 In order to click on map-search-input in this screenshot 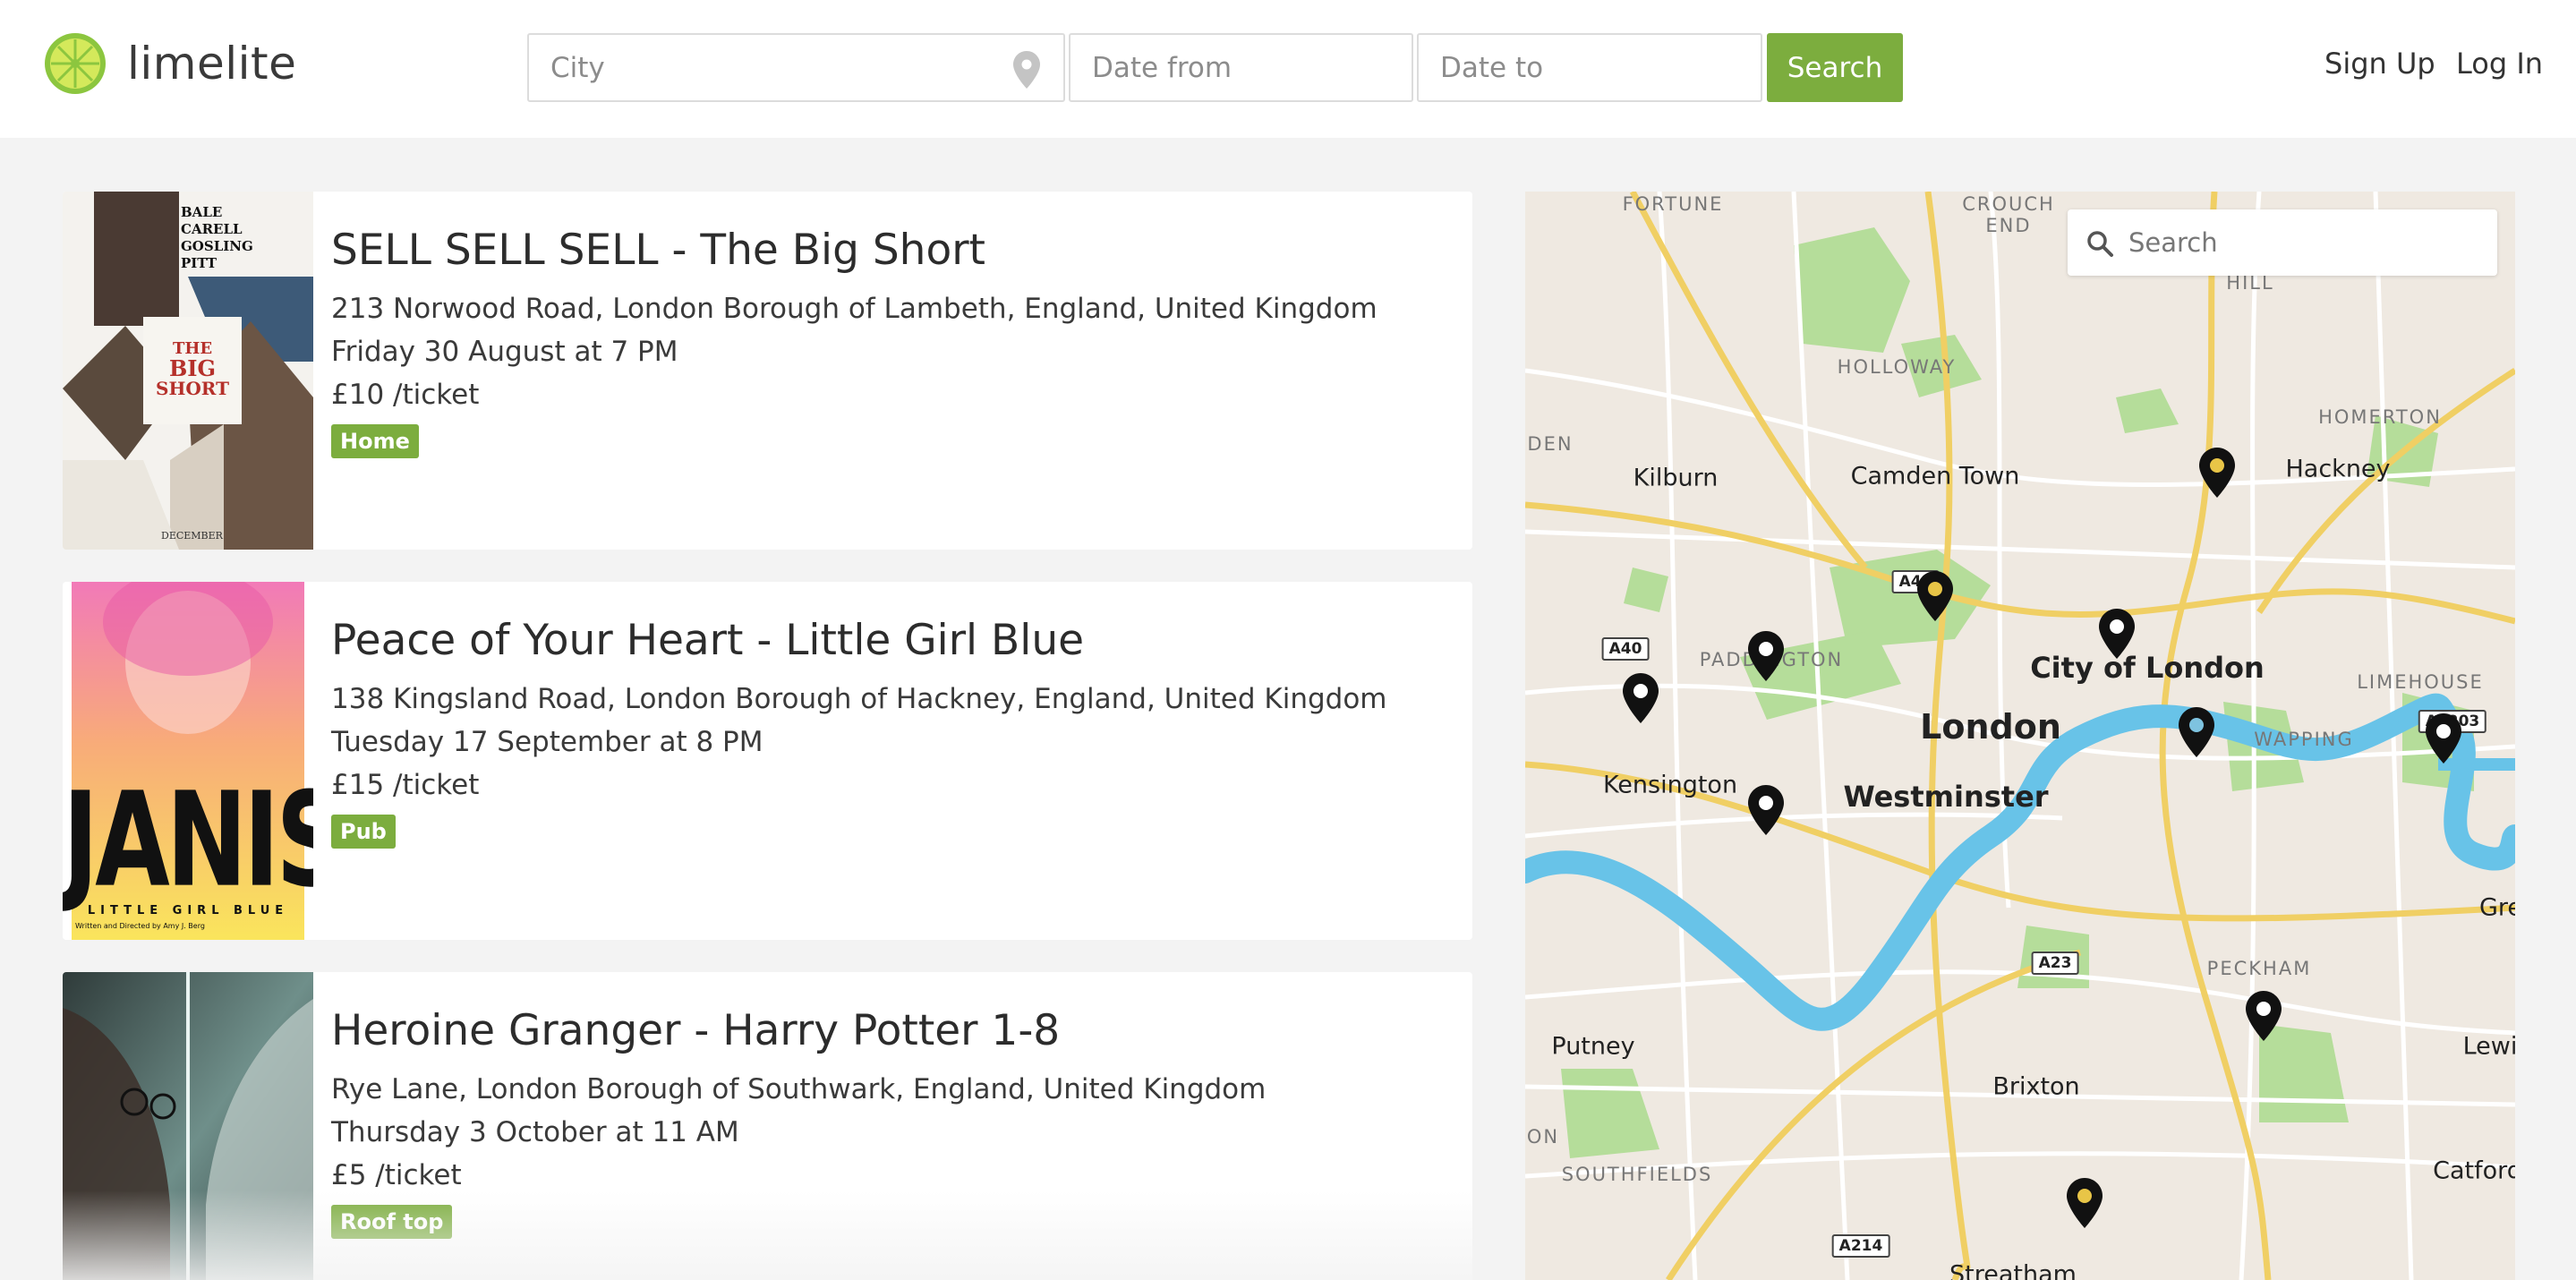, I will do `click(2282, 242)`.